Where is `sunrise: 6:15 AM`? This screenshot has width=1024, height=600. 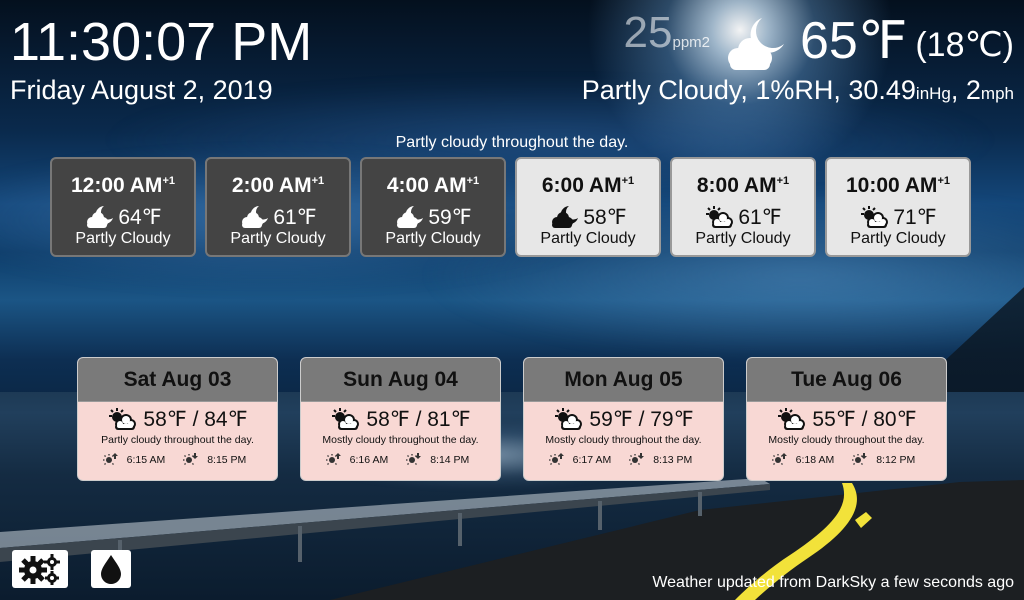 sunrise: 6:15 AM is located at coordinates (137, 459).